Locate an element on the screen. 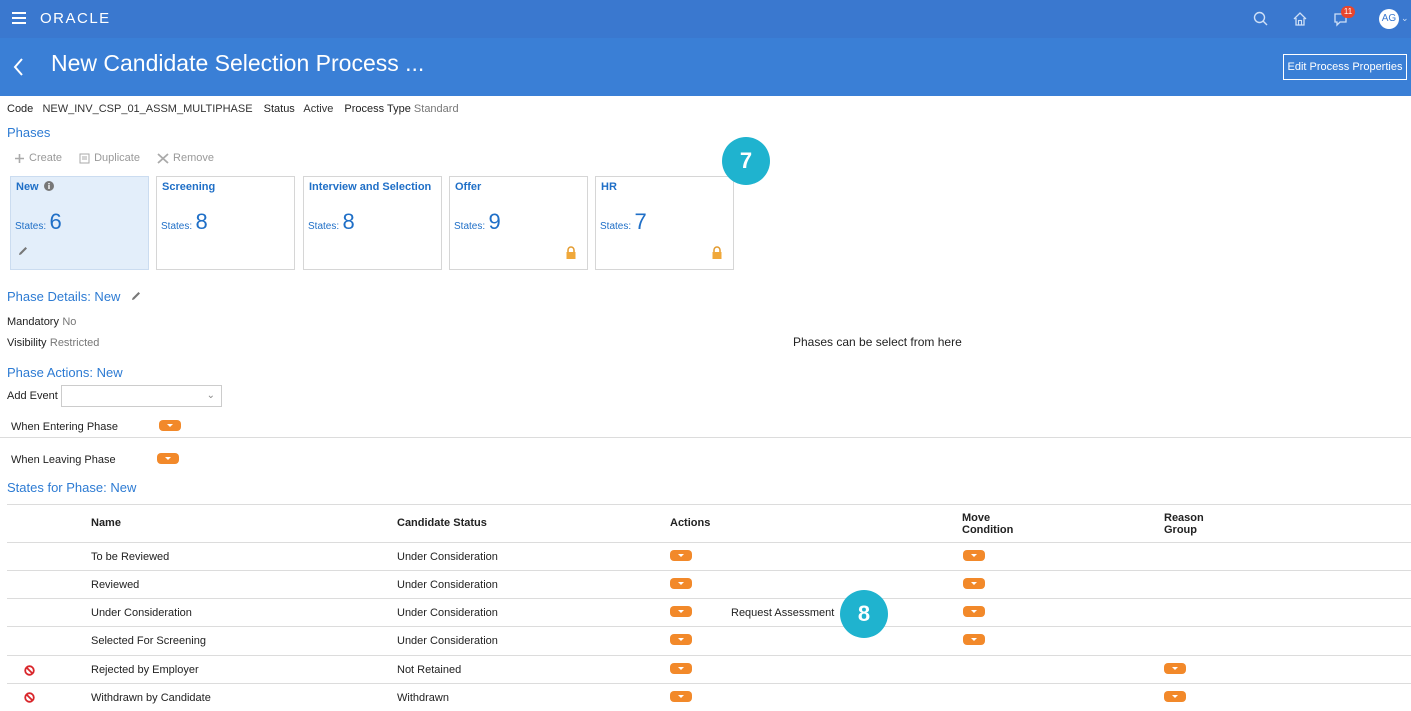  user-avatar: AG is located at coordinates (1389, 19).